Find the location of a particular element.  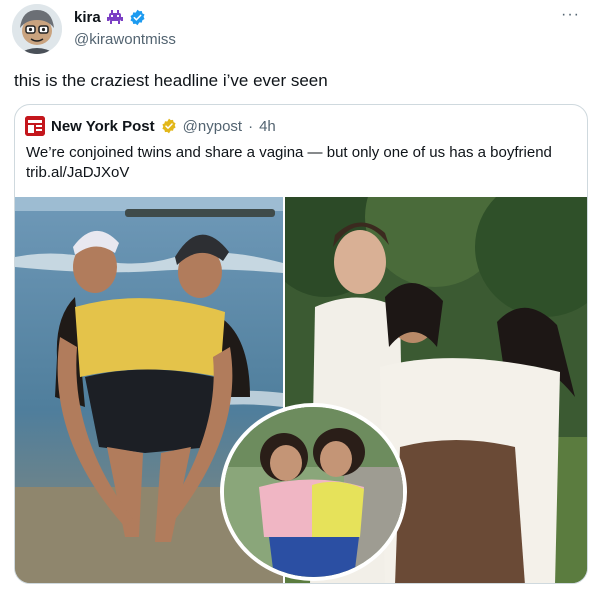

author-avatar is located at coordinates (37, 29).